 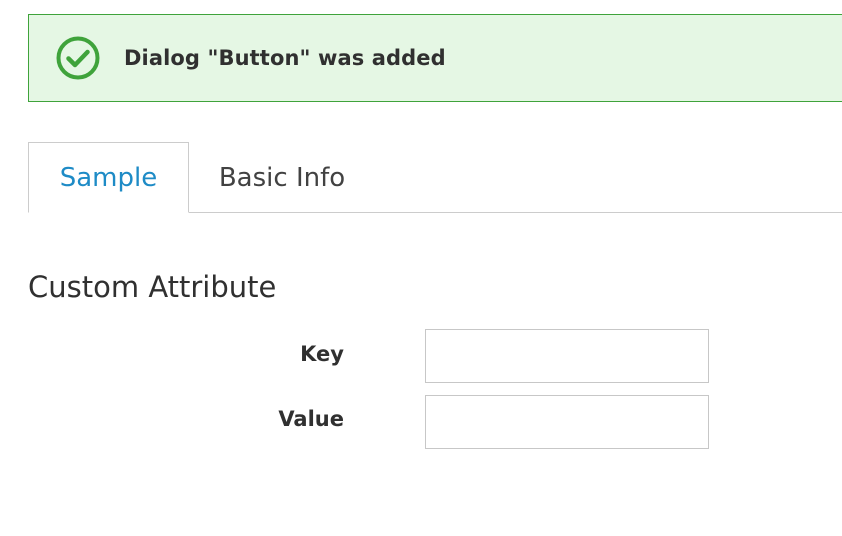 I want to click on check-circle-icon, so click(x=78, y=58).